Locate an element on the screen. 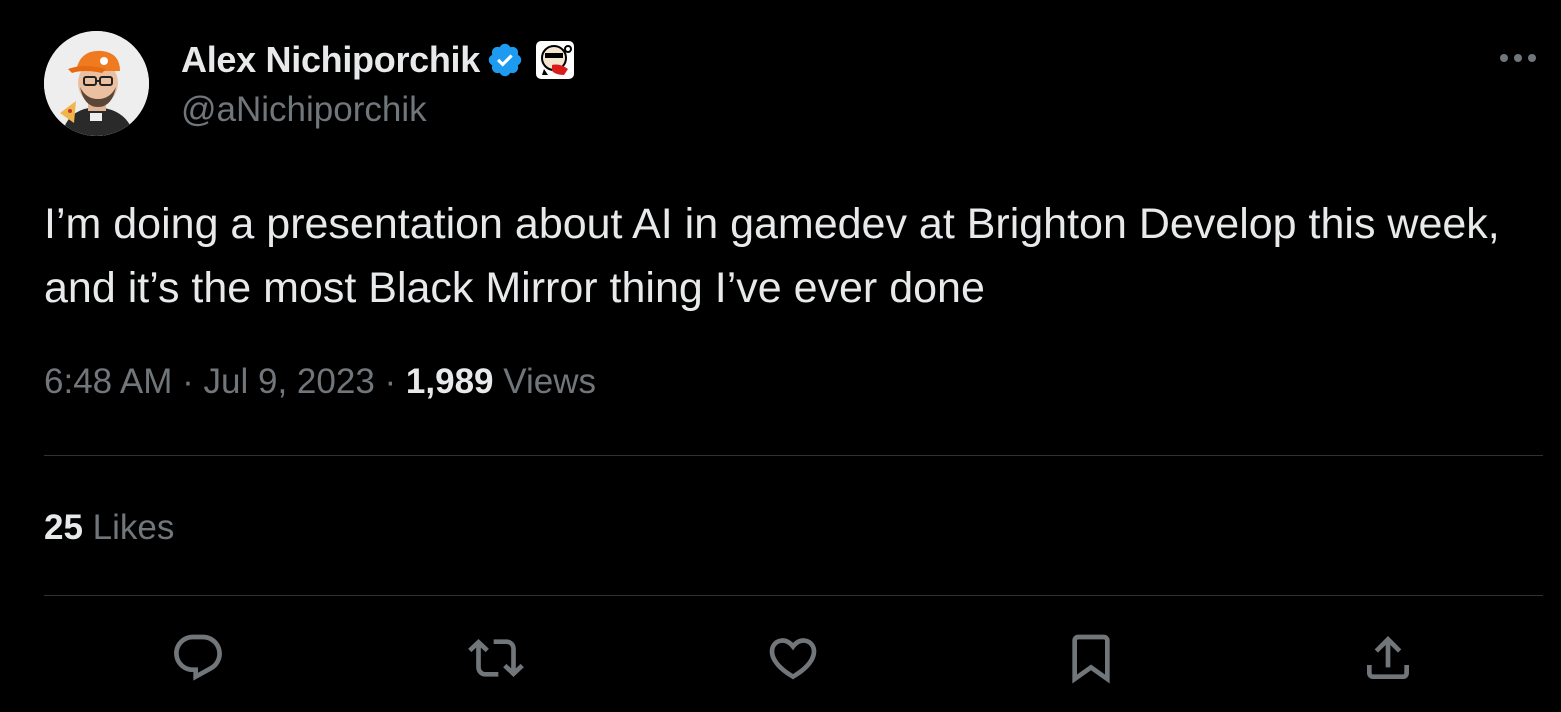  share-icon is located at coordinates (1388, 657).